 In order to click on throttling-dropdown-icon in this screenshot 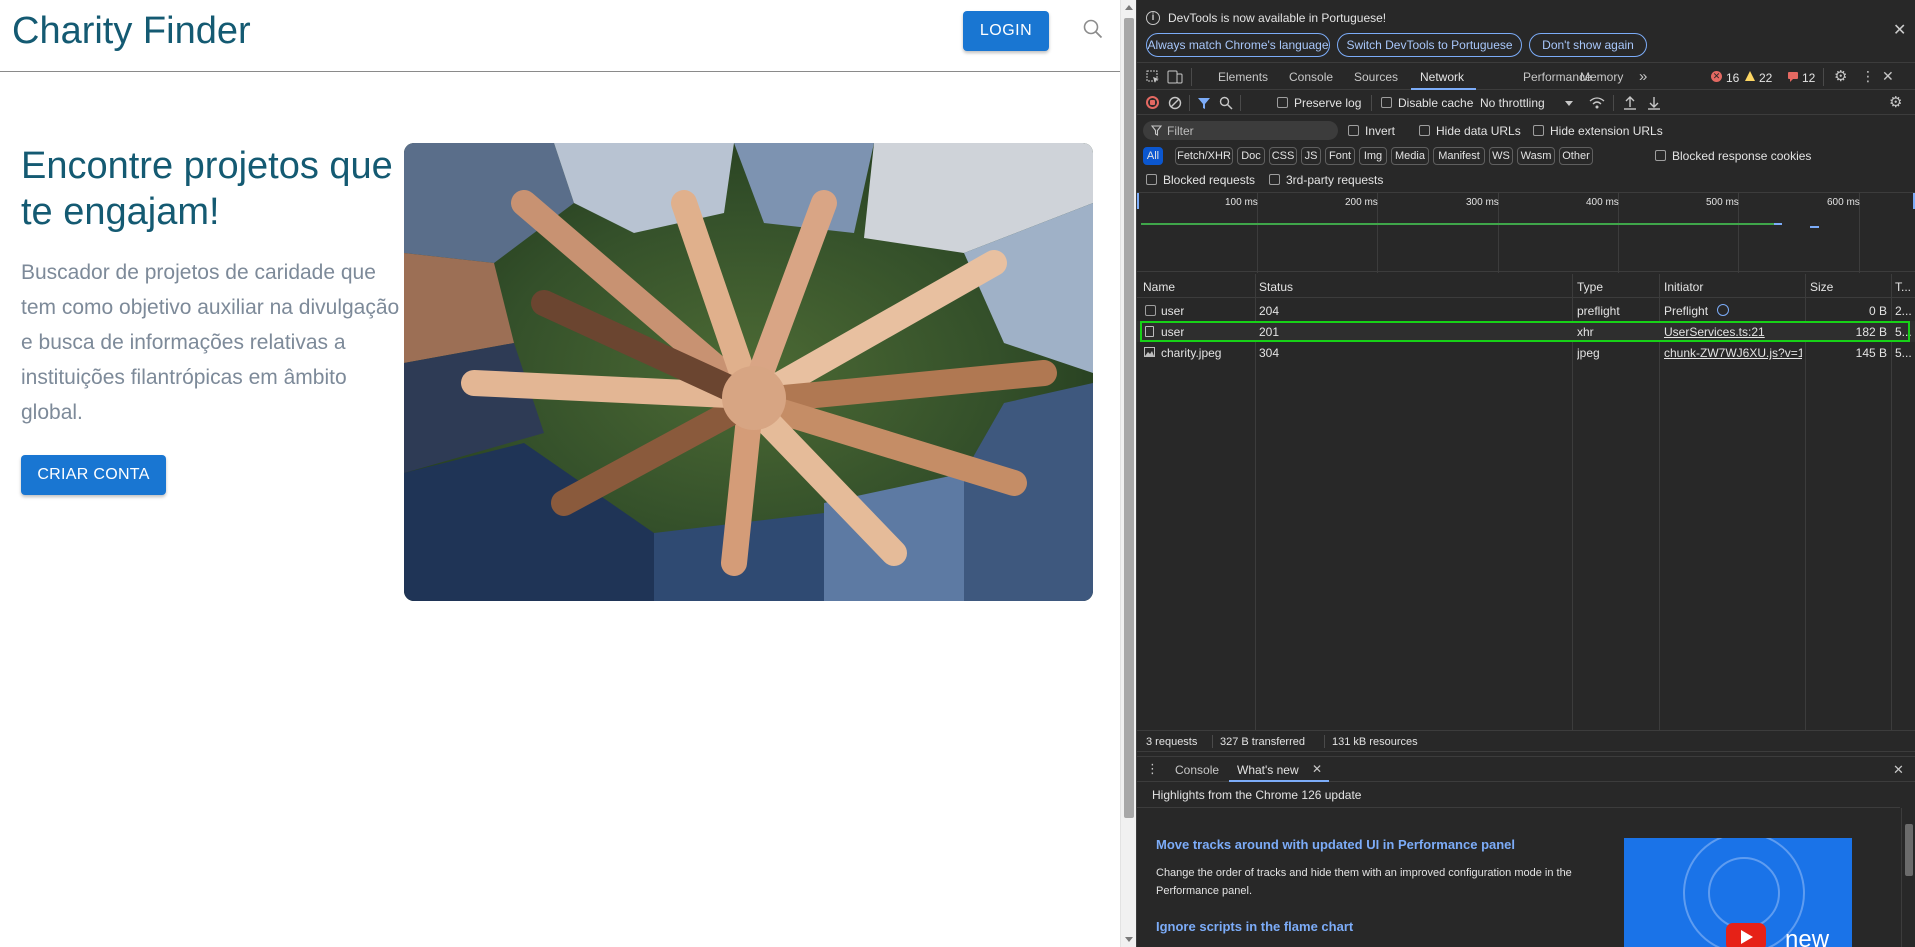, I will do `click(1569, 103)`.